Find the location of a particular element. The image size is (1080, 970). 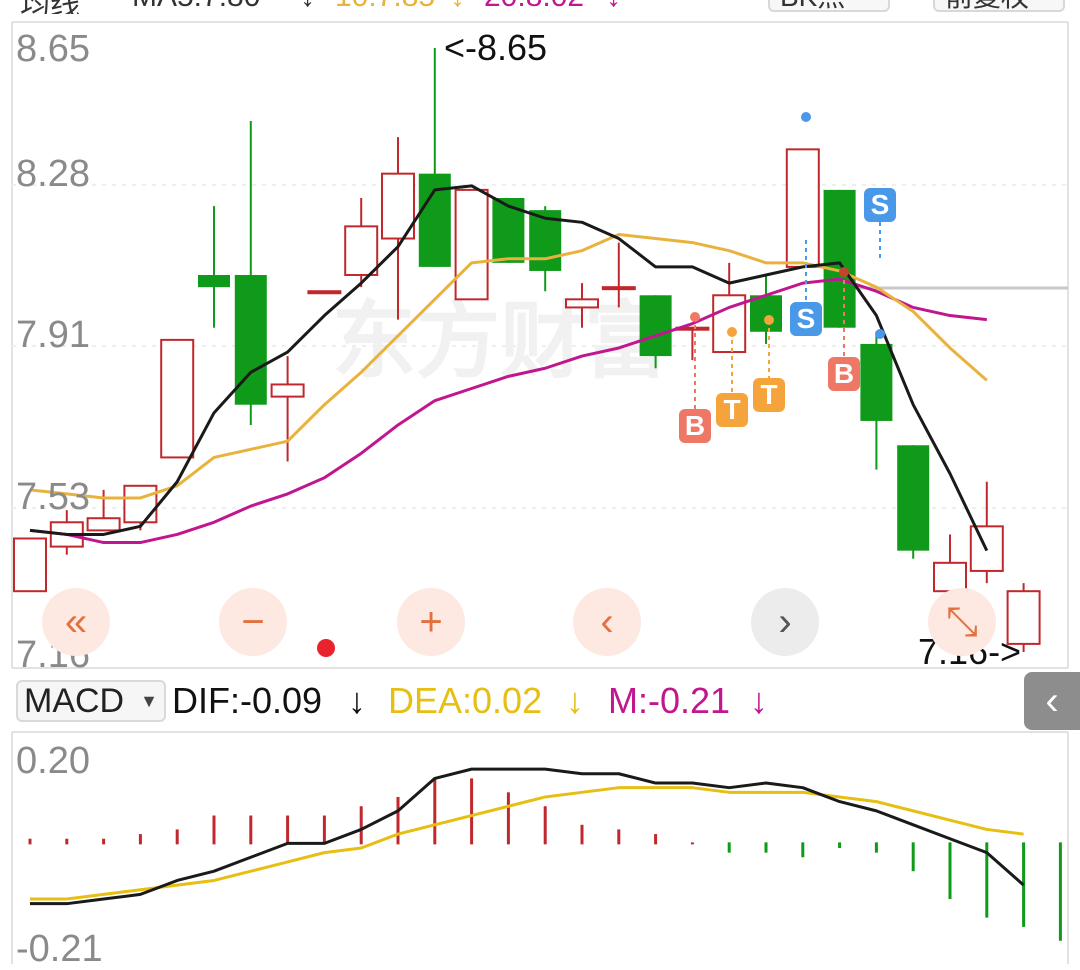

dif-value: DIF:-0.09 is located at coordinates (247, 700).